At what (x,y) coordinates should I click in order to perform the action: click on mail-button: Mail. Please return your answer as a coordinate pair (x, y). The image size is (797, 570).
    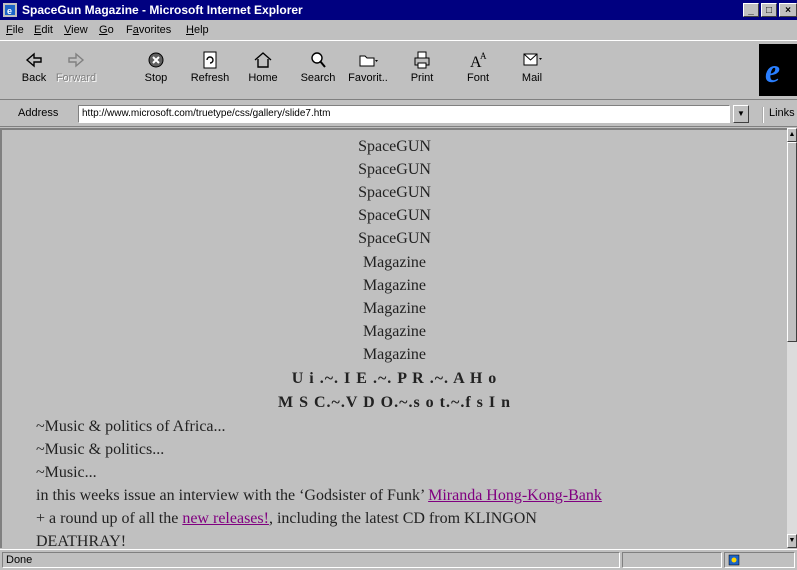
    Looking at the image, I should click on (532, 66).